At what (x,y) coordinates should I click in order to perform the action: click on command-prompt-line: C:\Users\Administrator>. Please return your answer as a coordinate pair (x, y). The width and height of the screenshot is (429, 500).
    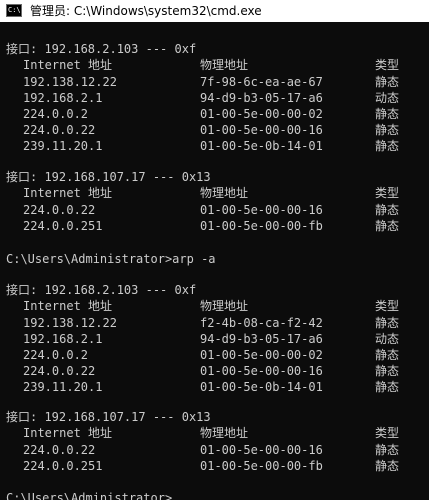
    Looking at the image, I should click on (89, 495).